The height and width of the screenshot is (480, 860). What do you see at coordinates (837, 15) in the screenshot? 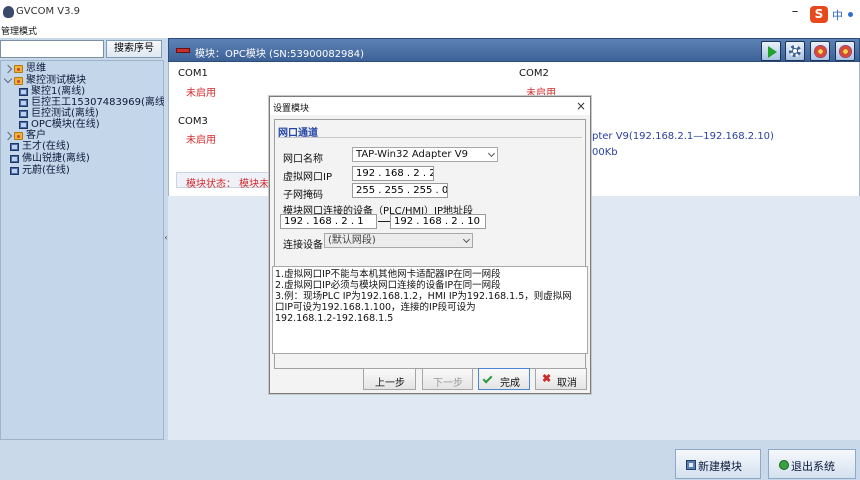
I see `ime-mode-label: 中` at bounding box center [837, 15].